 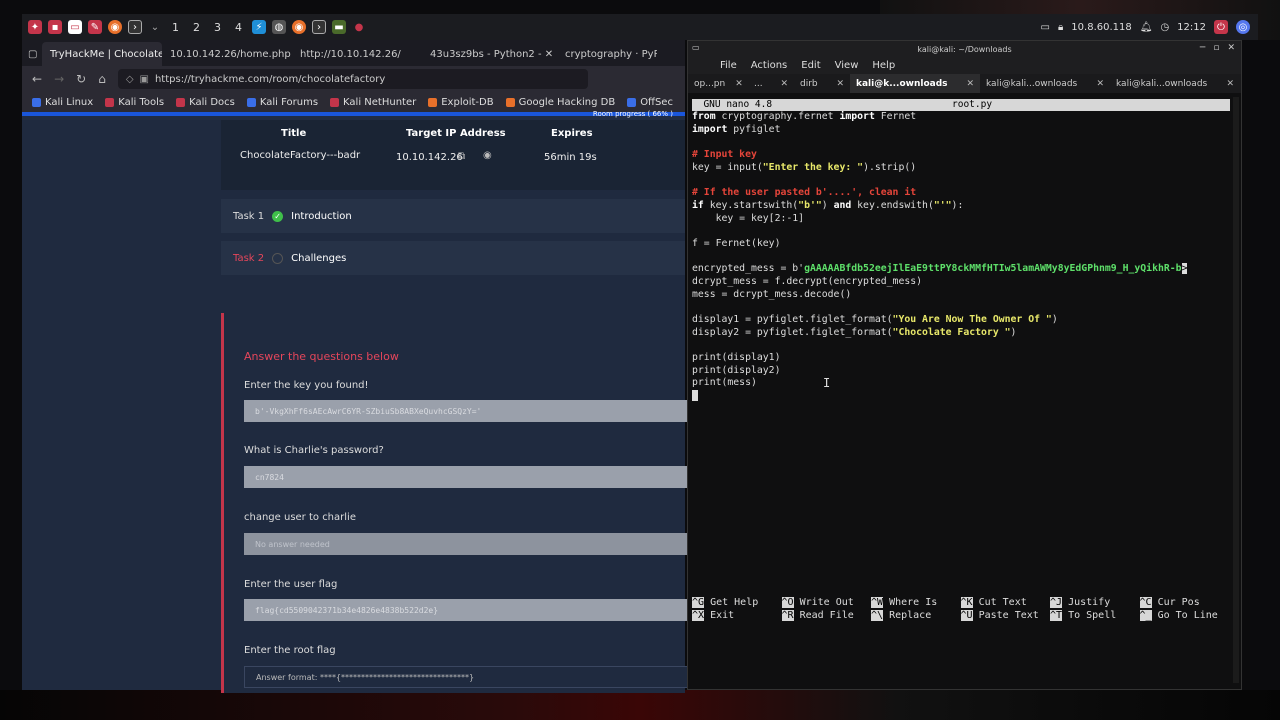 What do you see at coordinates (737, 603) in the screenshot?
I see `shortcut-get-help: ^G Get Help` at bounding box center [737, 603].